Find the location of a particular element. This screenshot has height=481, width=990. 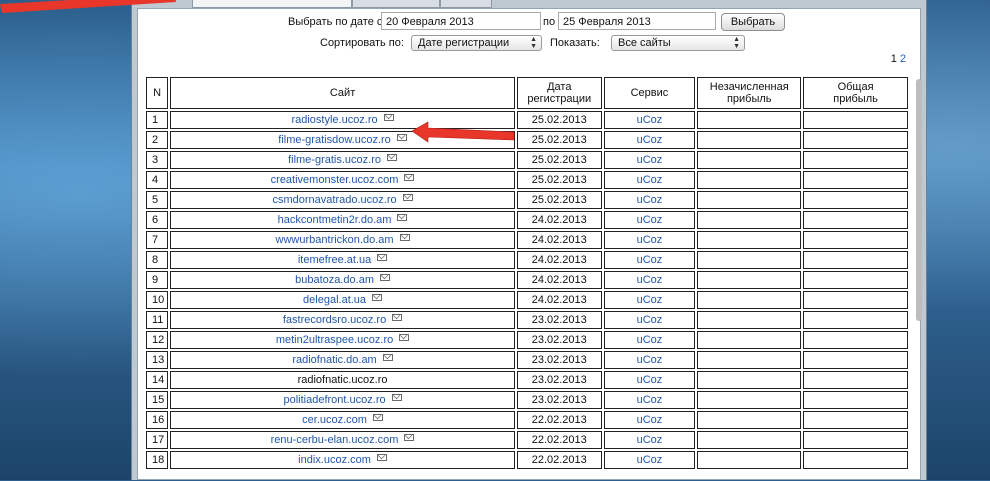

date-to-label: по is located at coordinates (549, 22).